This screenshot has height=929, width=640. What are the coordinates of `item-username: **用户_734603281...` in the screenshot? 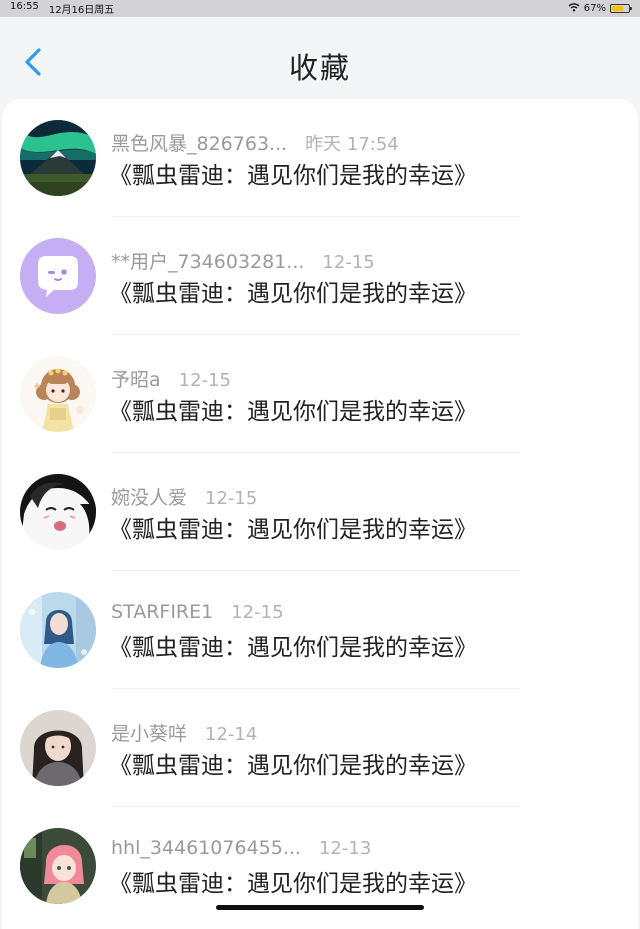 It's located at (208, 262).